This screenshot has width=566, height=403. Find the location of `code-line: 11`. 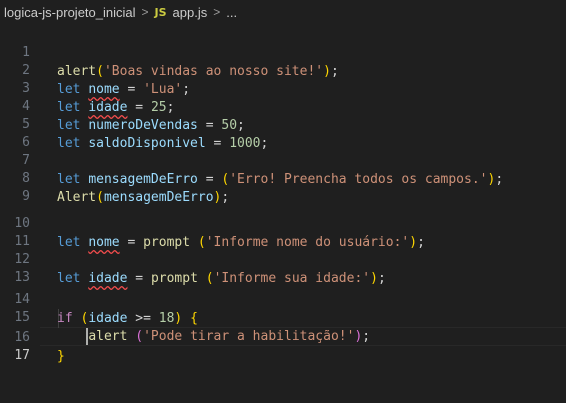

code-line: 11 is located at coordinates (283, 231).